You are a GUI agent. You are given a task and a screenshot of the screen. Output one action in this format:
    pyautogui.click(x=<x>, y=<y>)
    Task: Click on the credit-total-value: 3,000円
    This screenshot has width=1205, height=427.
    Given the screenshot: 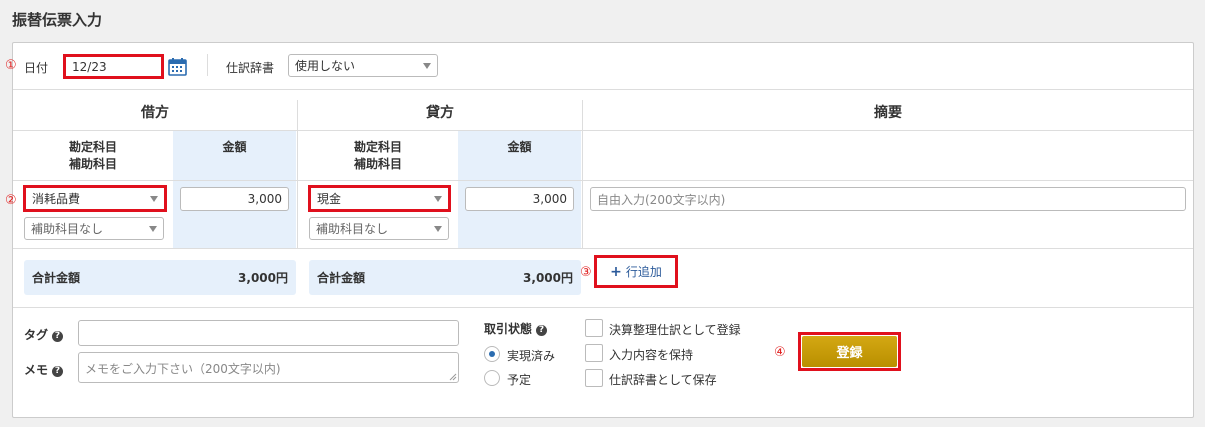 What is the action you would take?
    pyautogui.click(x=548, y=278)
    